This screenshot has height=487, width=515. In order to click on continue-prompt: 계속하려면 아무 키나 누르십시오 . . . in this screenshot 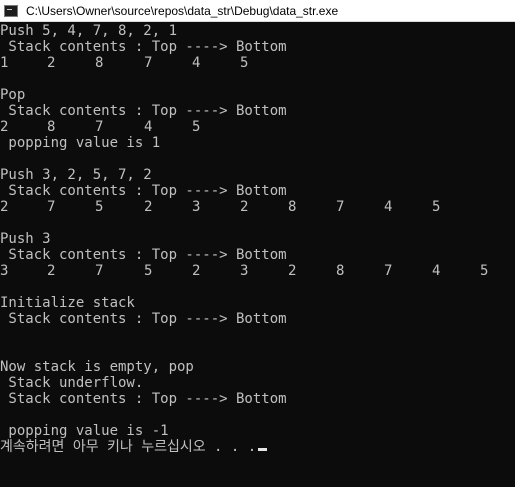, I will do `click(128, 447)`.